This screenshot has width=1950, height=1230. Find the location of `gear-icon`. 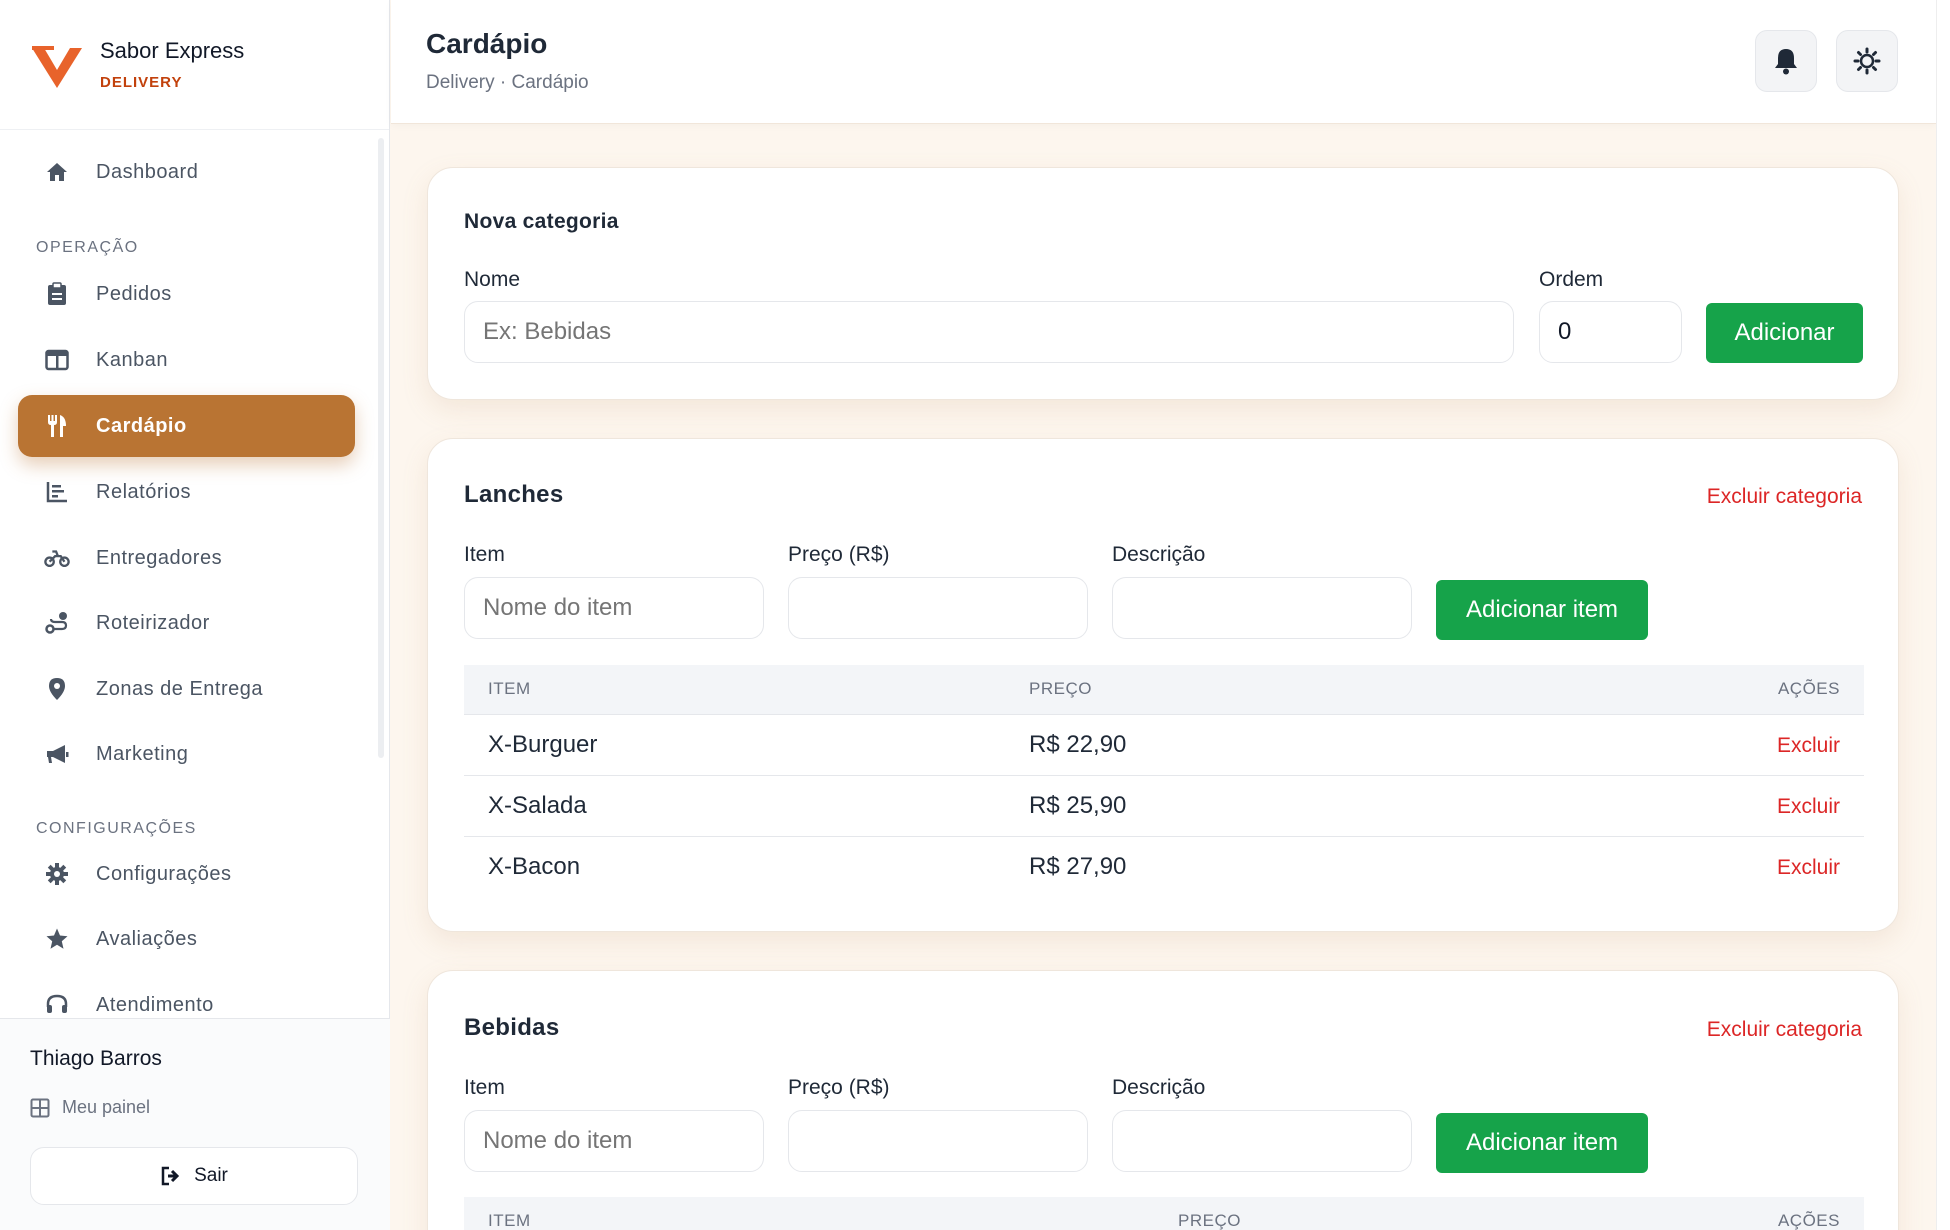

gear-icon is located at coordinates (57, 874).